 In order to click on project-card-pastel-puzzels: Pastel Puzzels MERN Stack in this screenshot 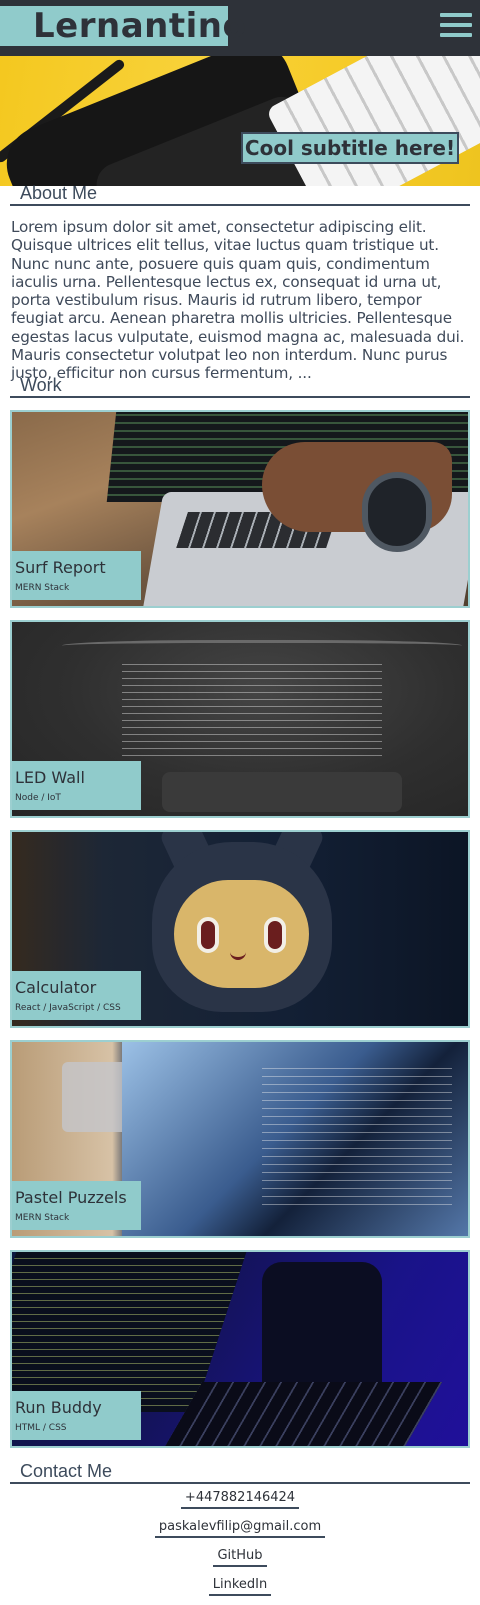, I will do `click(240, 1139)`.